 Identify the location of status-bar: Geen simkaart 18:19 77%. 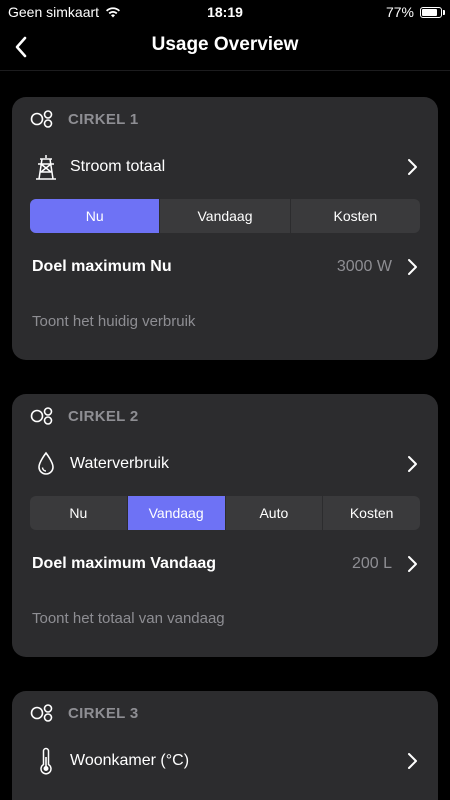
(225, 12).